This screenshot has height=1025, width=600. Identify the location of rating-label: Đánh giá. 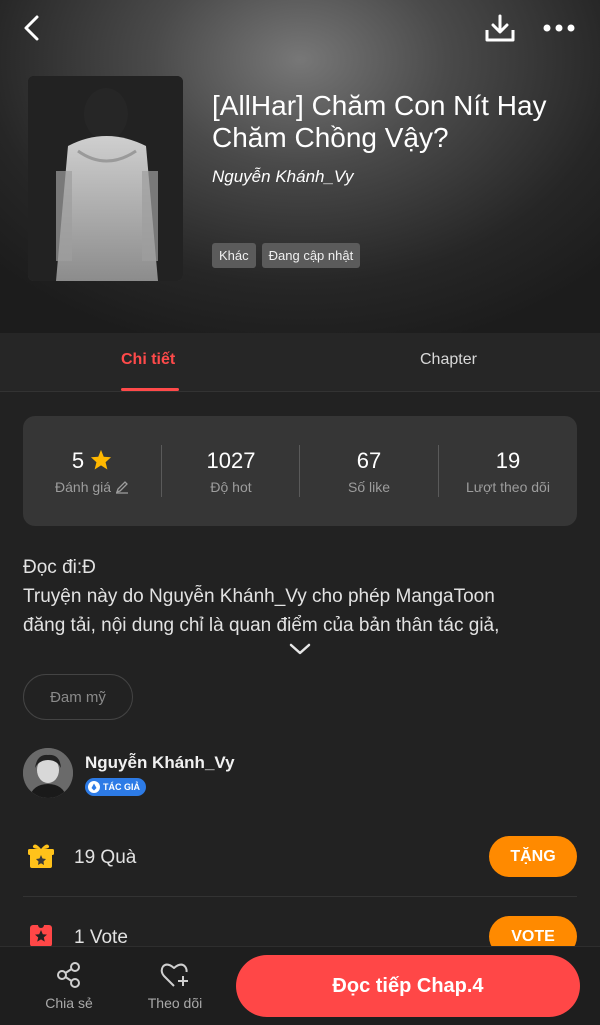
(83, 487).